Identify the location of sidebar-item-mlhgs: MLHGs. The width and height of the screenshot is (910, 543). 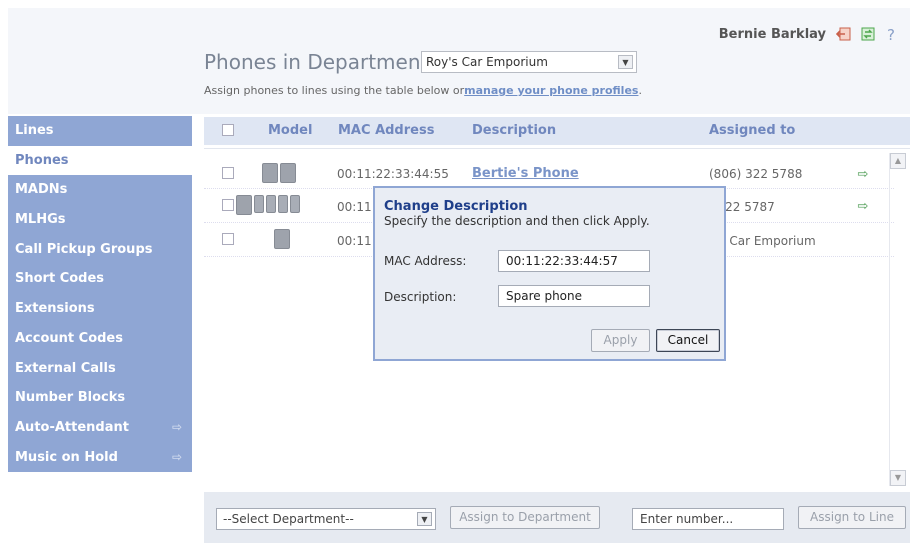
(100, 220).